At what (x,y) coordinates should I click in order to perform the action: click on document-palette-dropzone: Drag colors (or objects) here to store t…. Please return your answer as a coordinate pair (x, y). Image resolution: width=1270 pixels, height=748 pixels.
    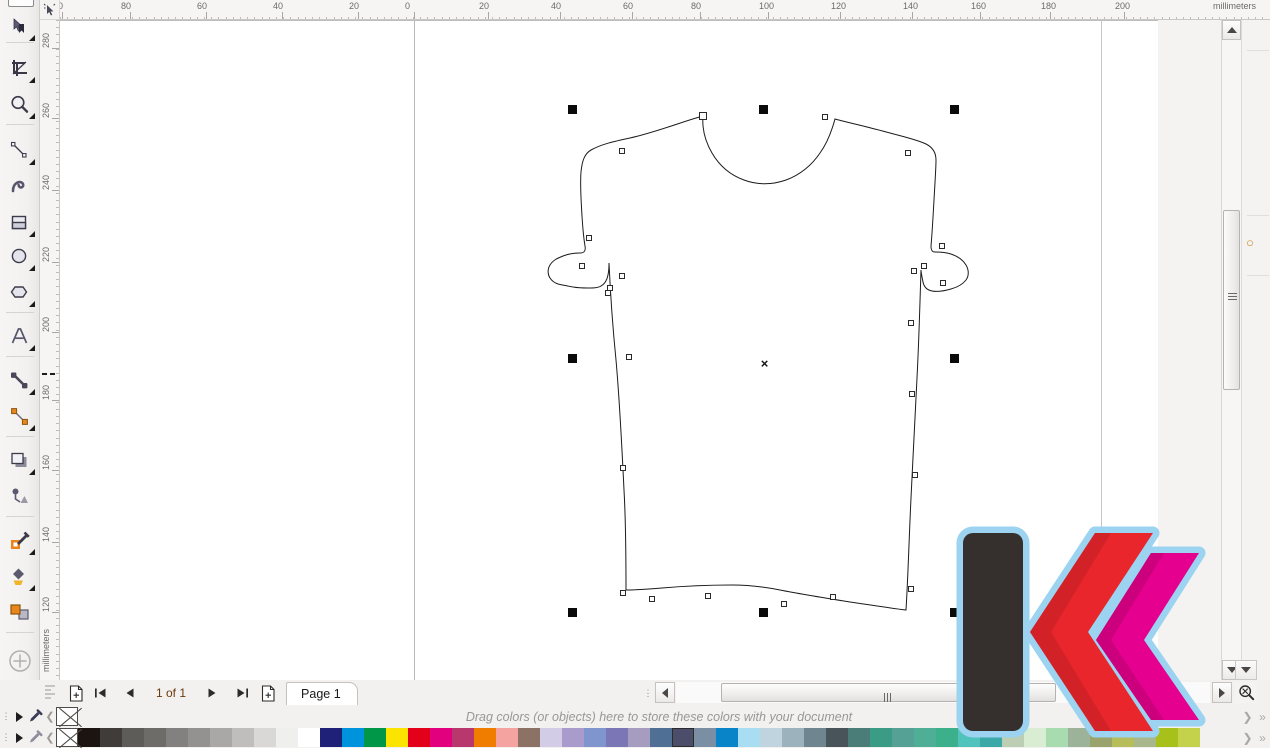
    Looking at the image, I should click on (659, 716).